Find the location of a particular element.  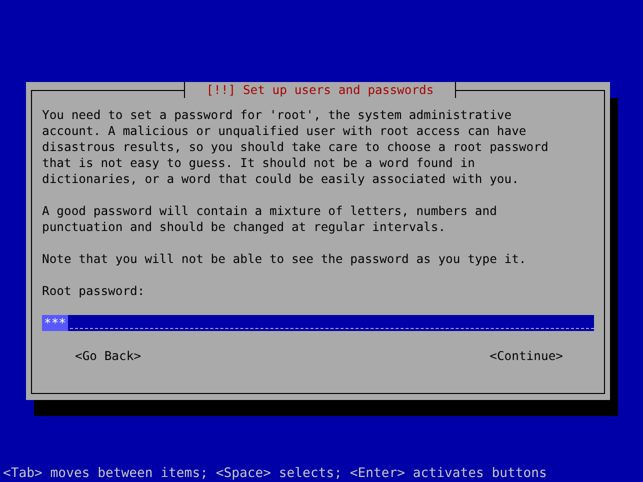

description-text: Note that you will not be able to see the password as you type it. is located at coordinates (285, 259).